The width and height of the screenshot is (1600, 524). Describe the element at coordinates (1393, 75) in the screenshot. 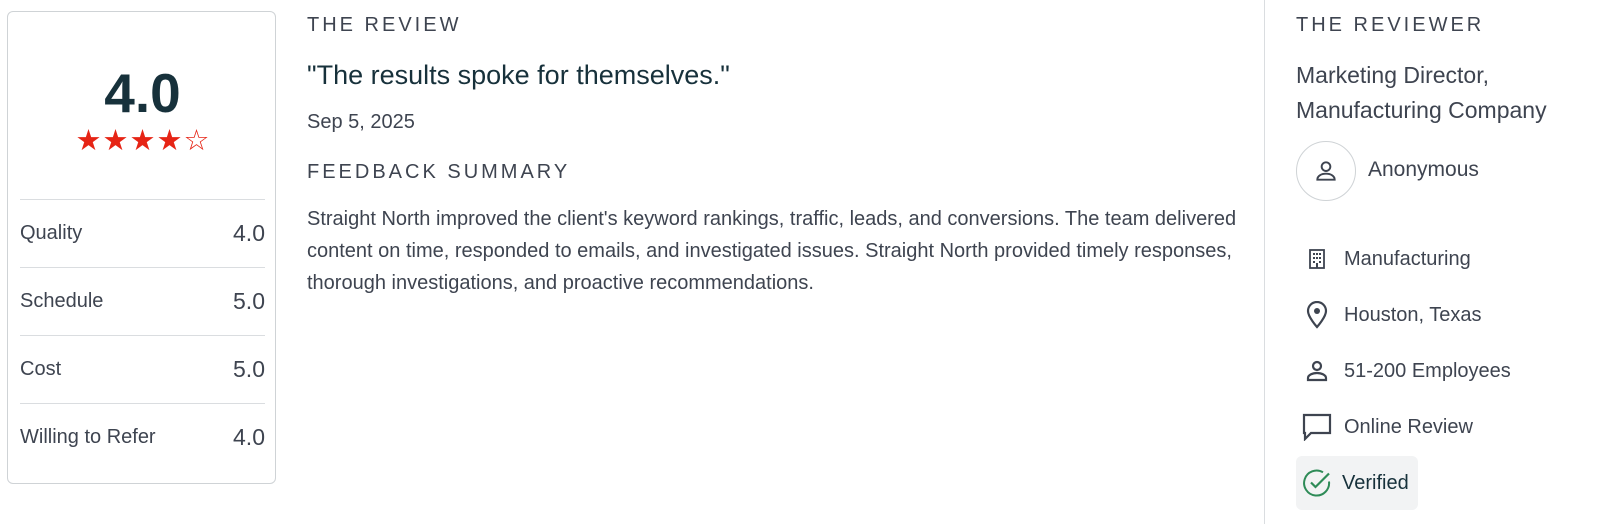

I see `reviewer-title: Marketing Director,` at that location.